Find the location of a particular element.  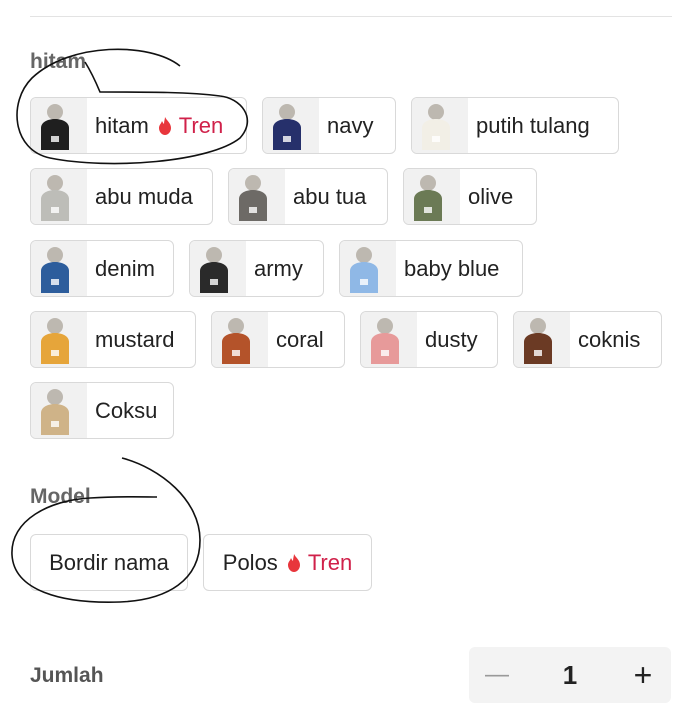

top-divider is located at coordinates (351, 16).